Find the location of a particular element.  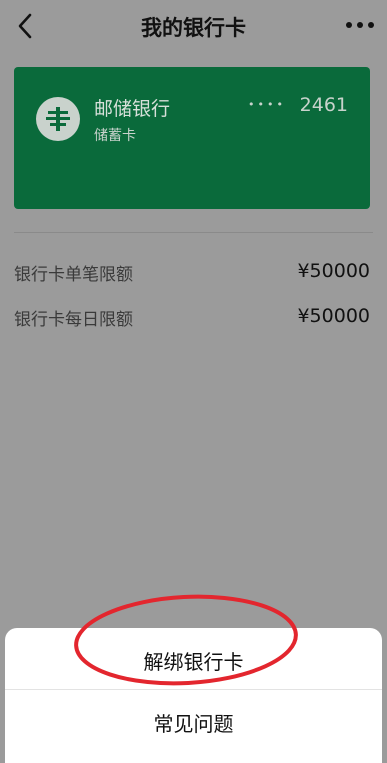

bank-name: 邮储银行 is located at coordinates (132, 109).